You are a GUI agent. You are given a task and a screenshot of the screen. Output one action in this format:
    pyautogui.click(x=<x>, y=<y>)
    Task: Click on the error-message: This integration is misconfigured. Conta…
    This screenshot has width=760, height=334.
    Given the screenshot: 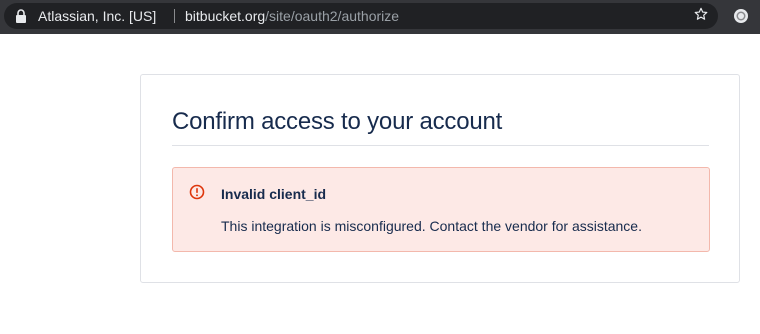 What is the action you would take?
    pyautogui.click(x=431, y=226)
    